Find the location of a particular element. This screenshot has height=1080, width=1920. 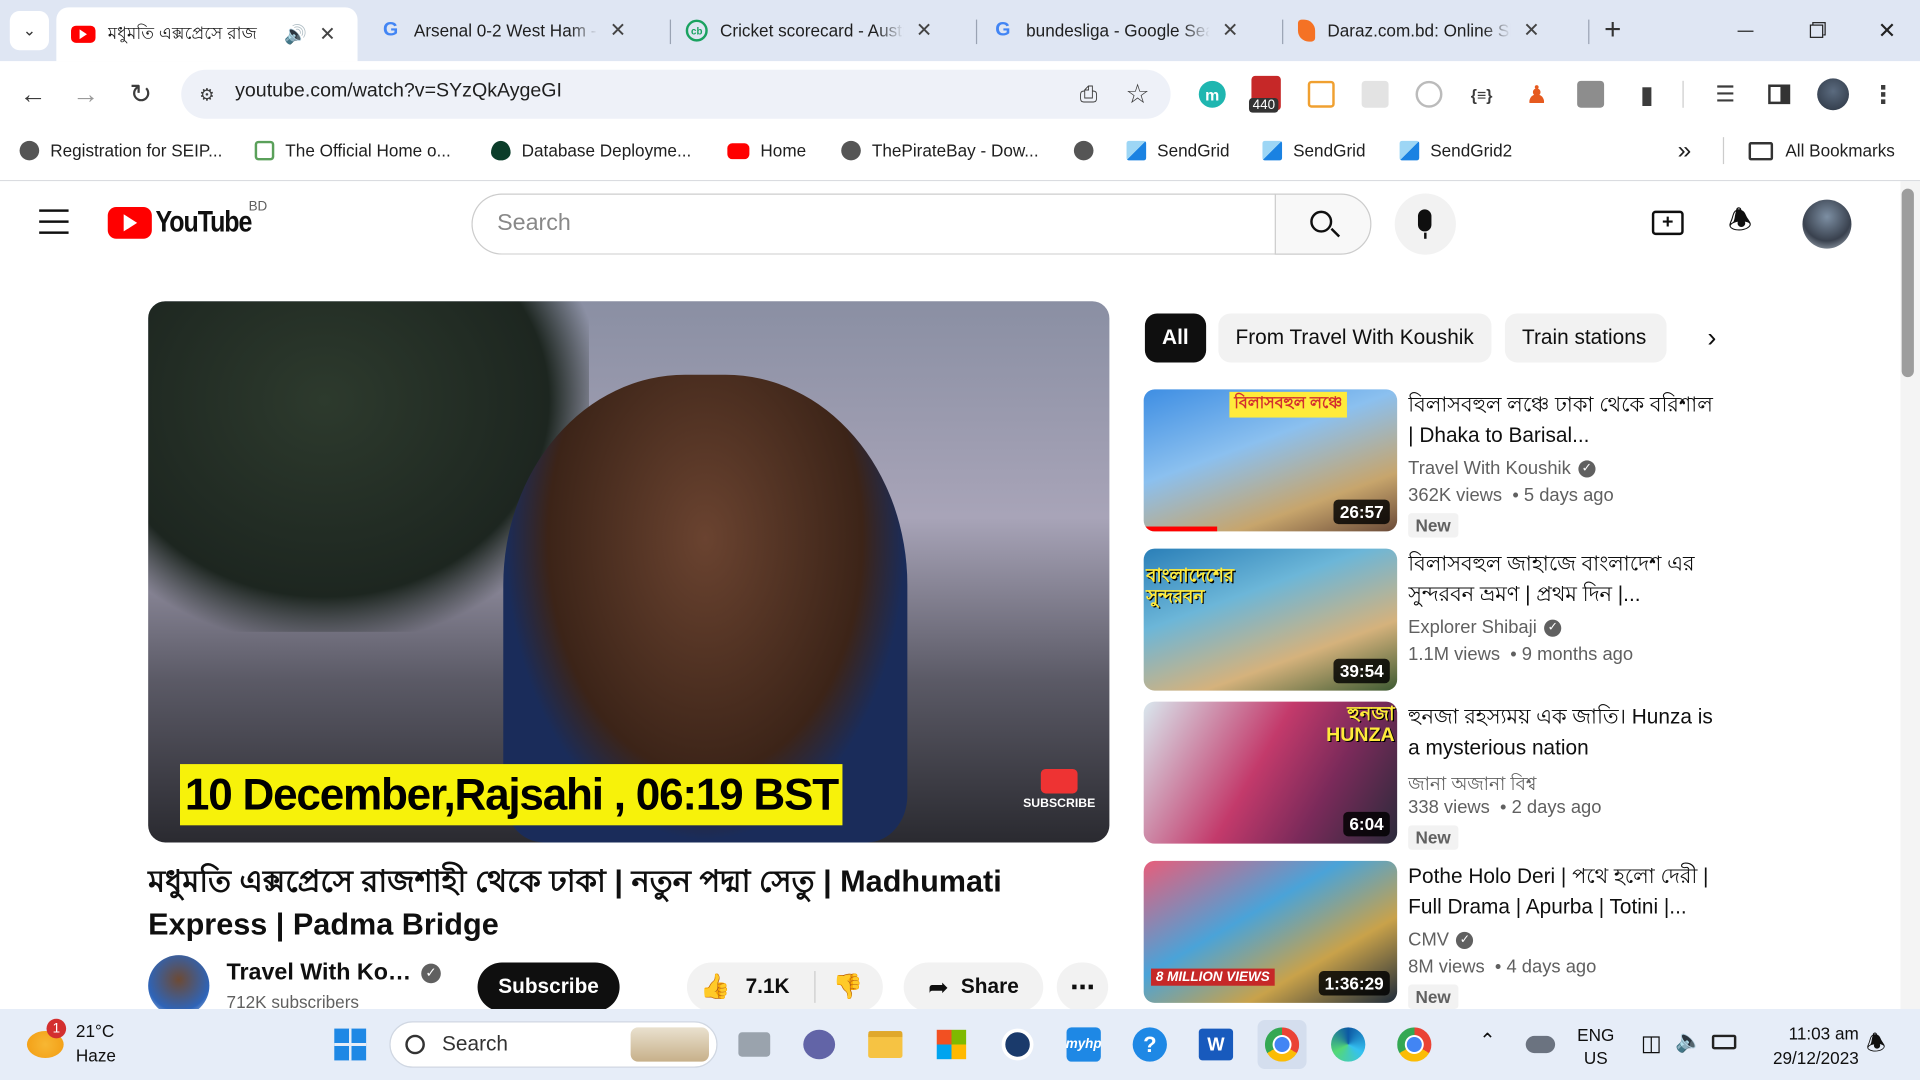

word-icon: W is located at coordinates (1215, 1044).